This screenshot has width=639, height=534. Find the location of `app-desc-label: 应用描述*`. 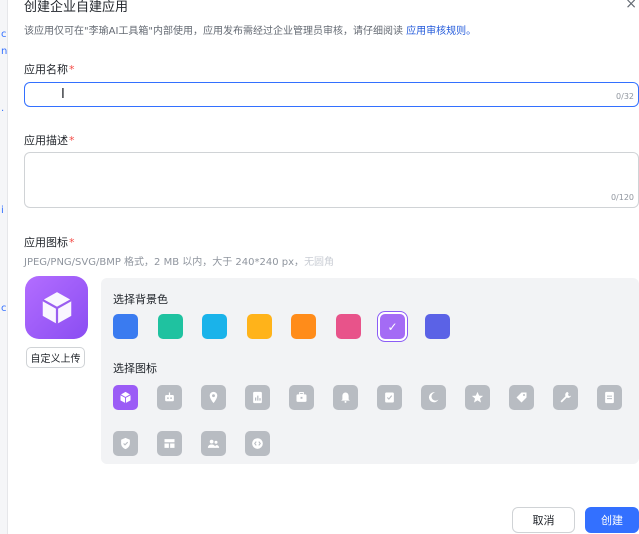

app-desc-label: 应用描述* is located at coordinates (49, 140).